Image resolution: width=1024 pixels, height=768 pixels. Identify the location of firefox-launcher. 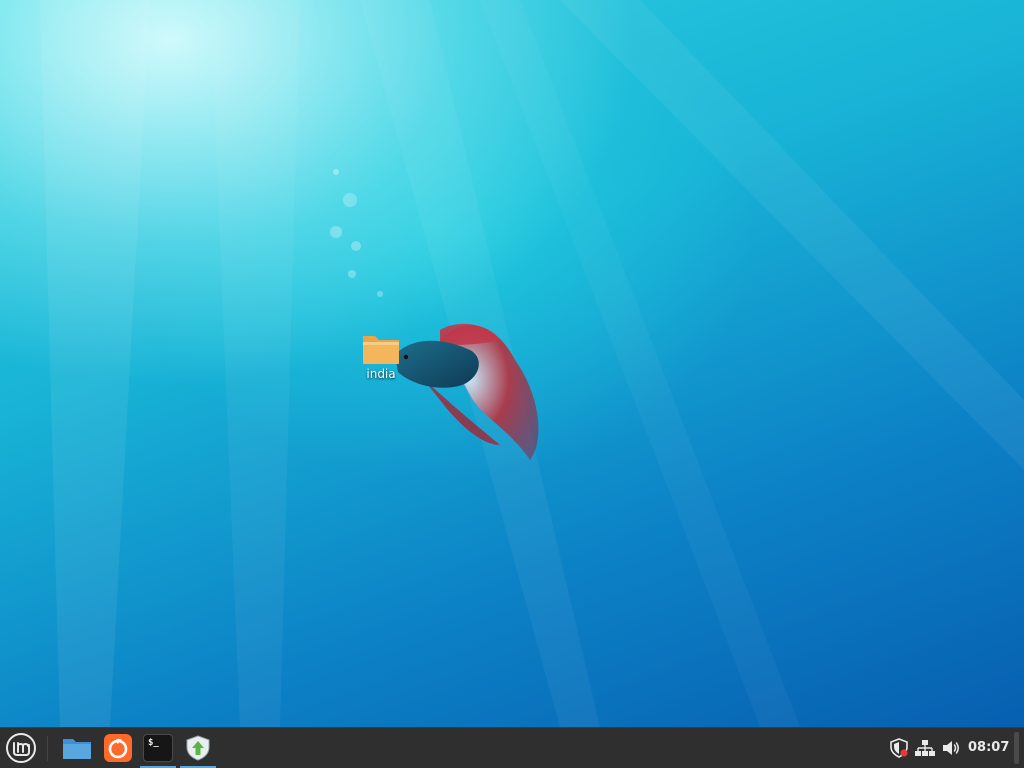
(118, 748).